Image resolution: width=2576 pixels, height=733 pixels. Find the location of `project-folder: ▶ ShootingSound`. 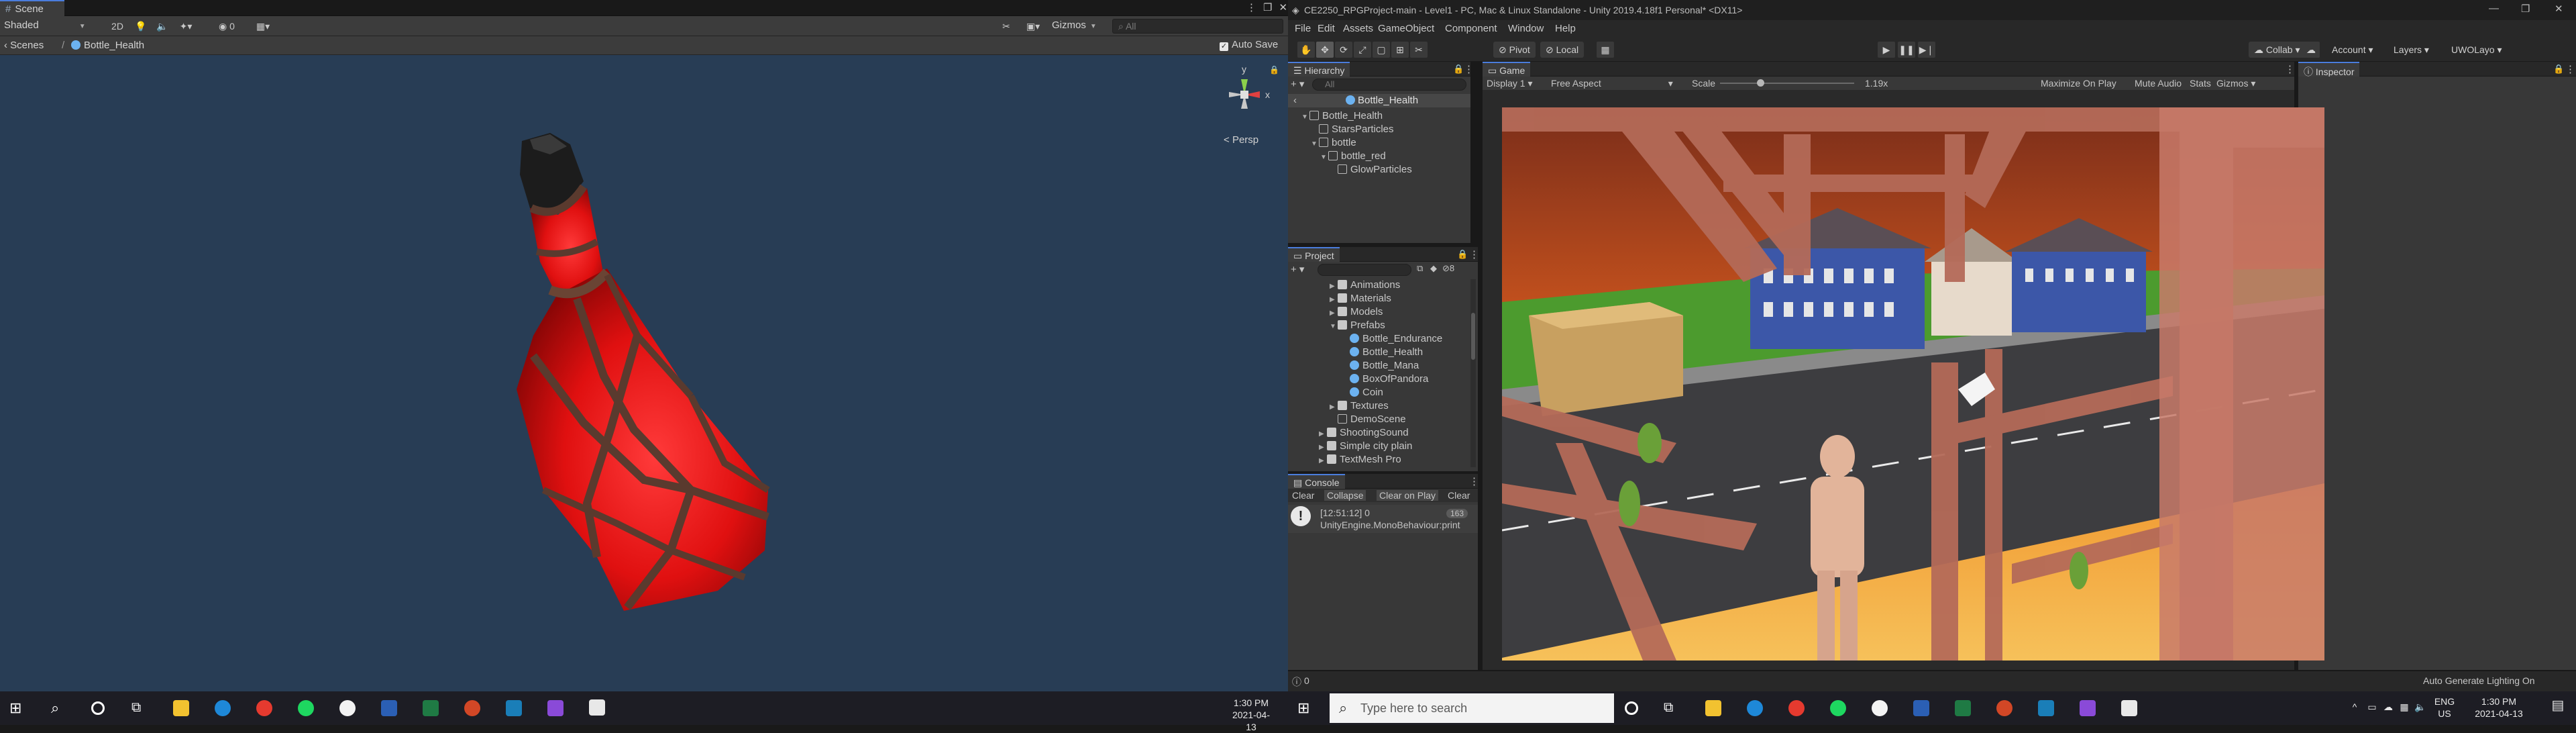

project-folder: ▶ ShootingSound is located at coordinates (1364, 432).